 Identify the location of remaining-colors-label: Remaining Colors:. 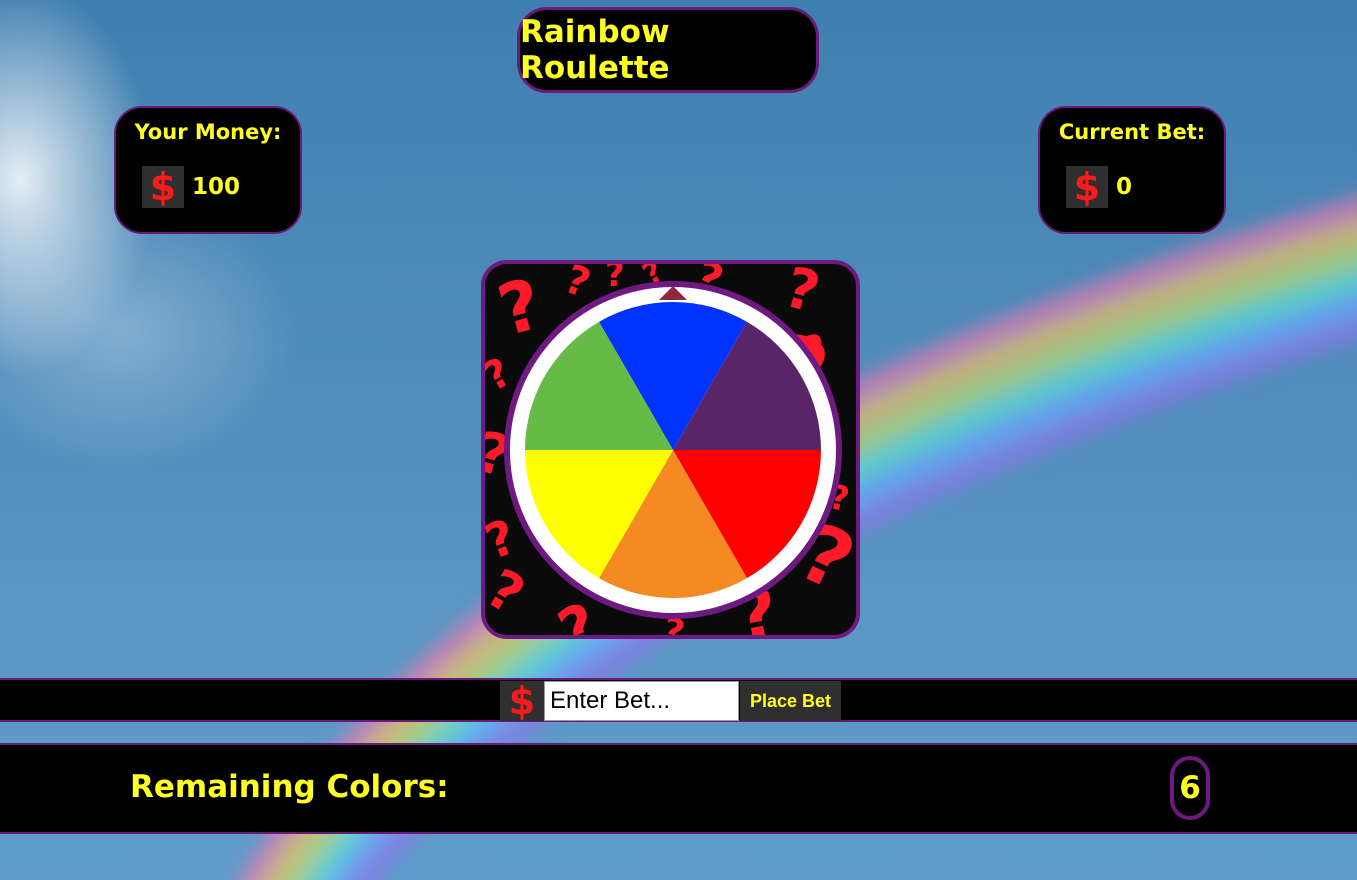
(289, 787).